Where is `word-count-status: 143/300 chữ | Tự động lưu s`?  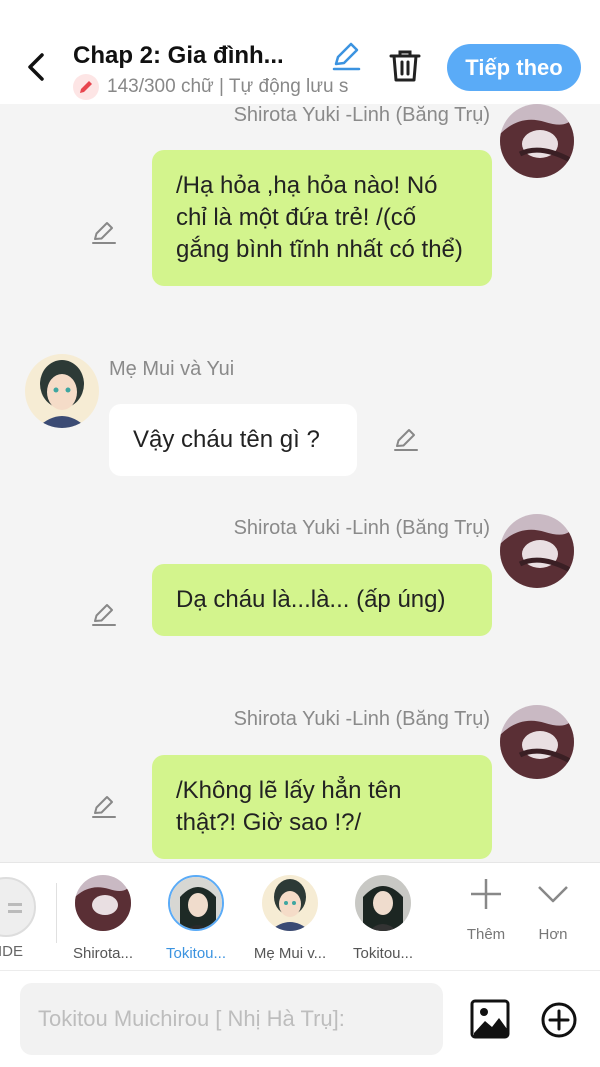 word-count-status: 143/300 chữ | Tự động lưu s is located at coordinates (218, 87).